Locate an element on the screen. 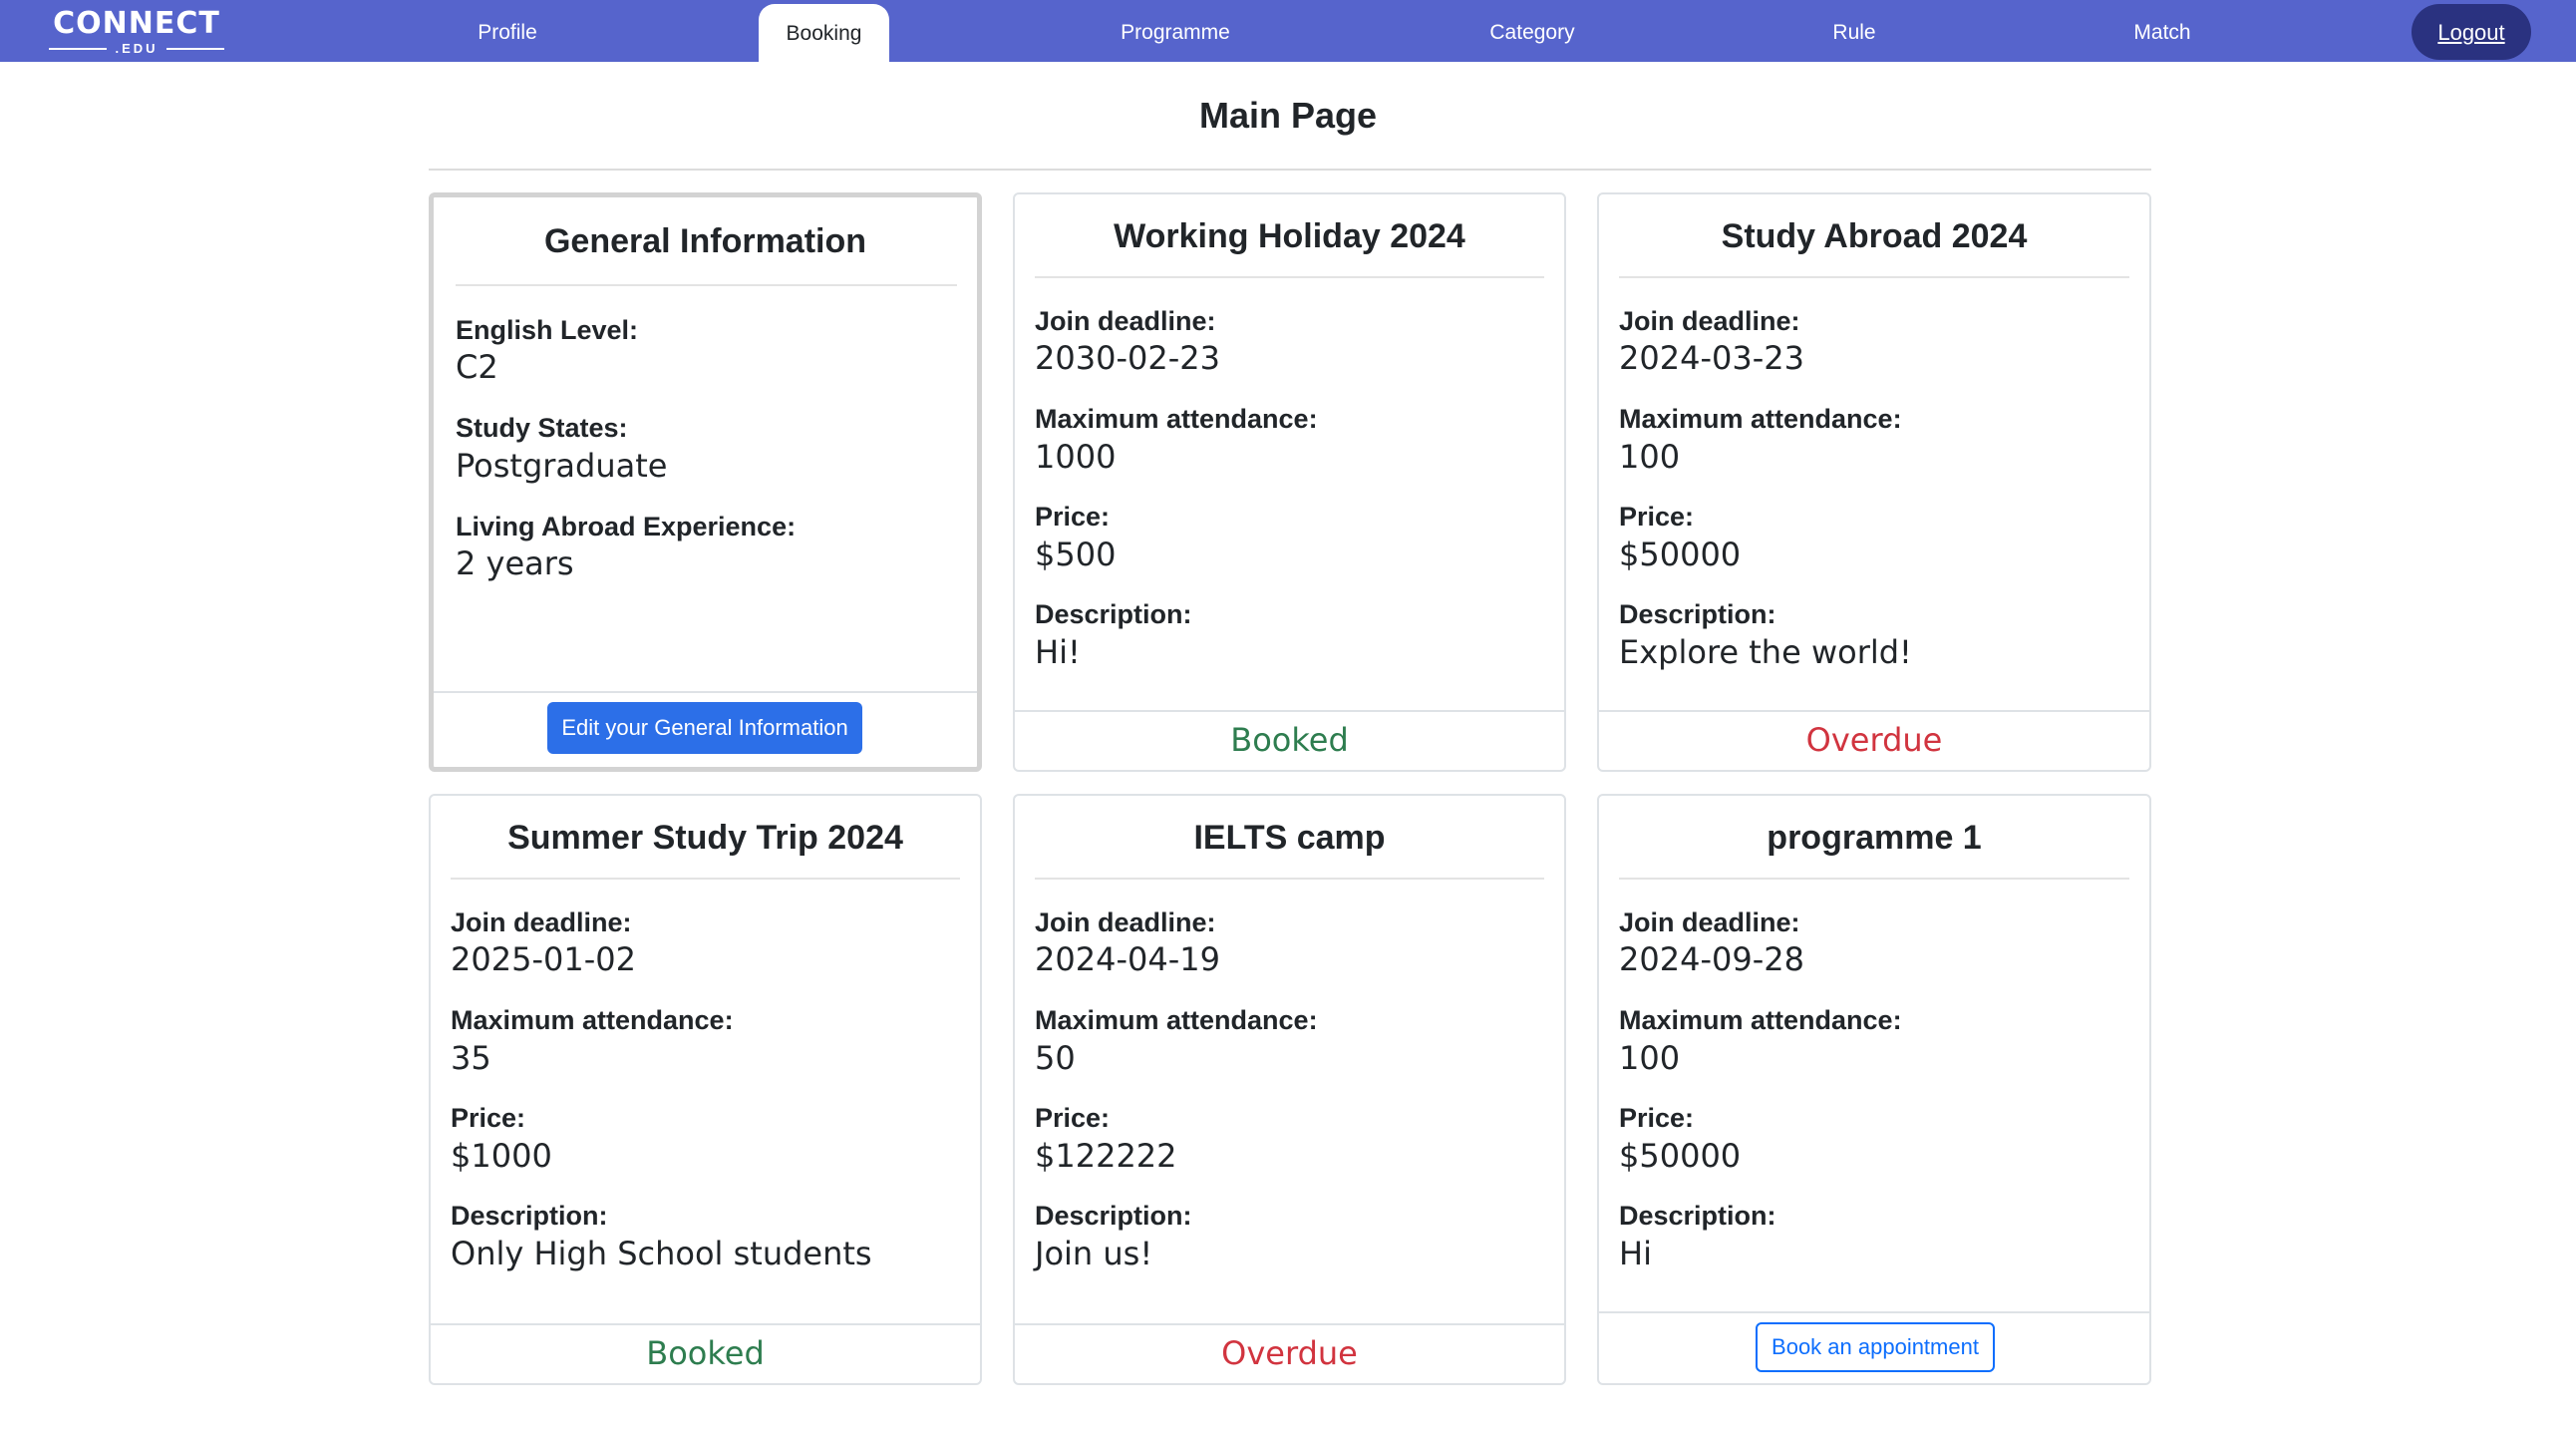 This screenshot has height=1438, width=2576. edit-general-information-button: Edit your General Information is located at coordinates (704, 728).